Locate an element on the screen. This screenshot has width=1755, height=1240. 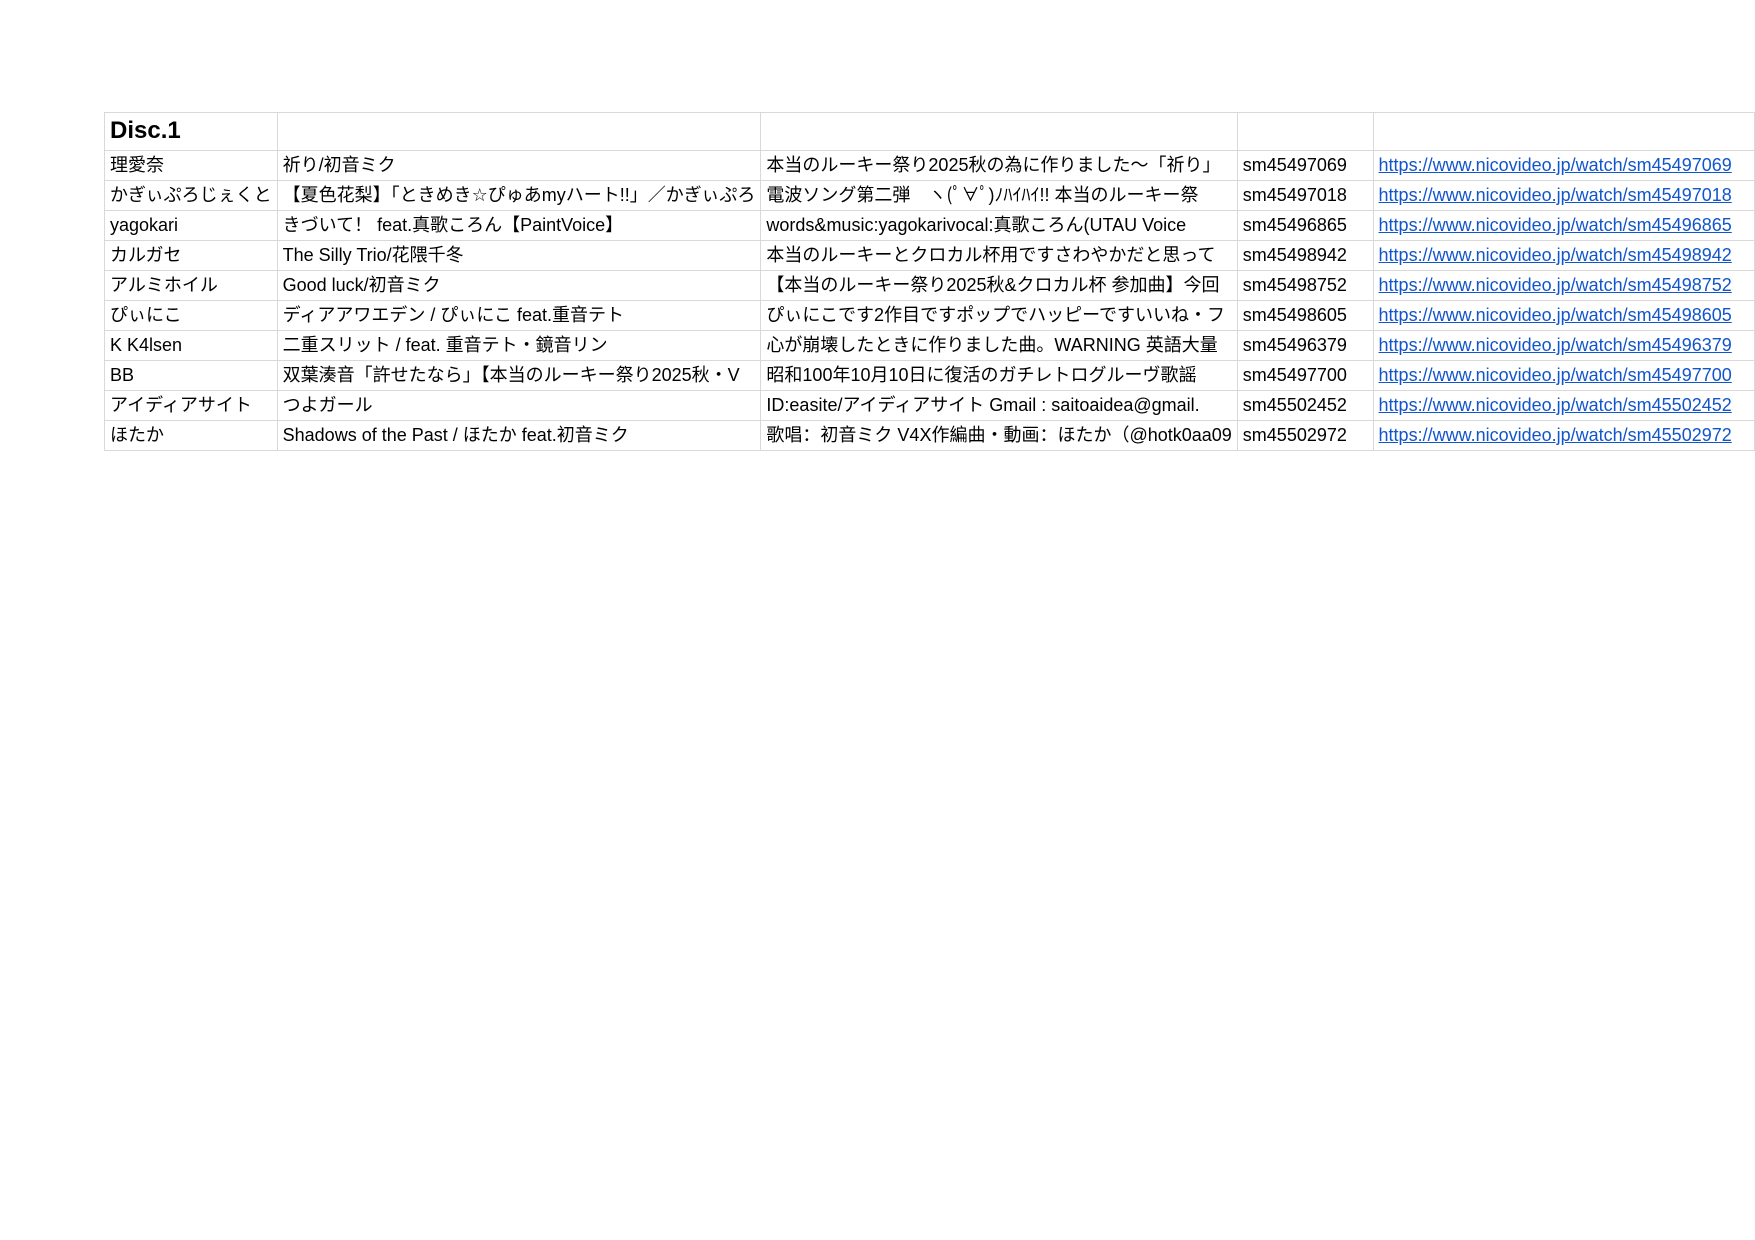
description-cell: 心が崩壊したときに作りました曲。WARNING 英語大量 is located at coordinates (999, 345).